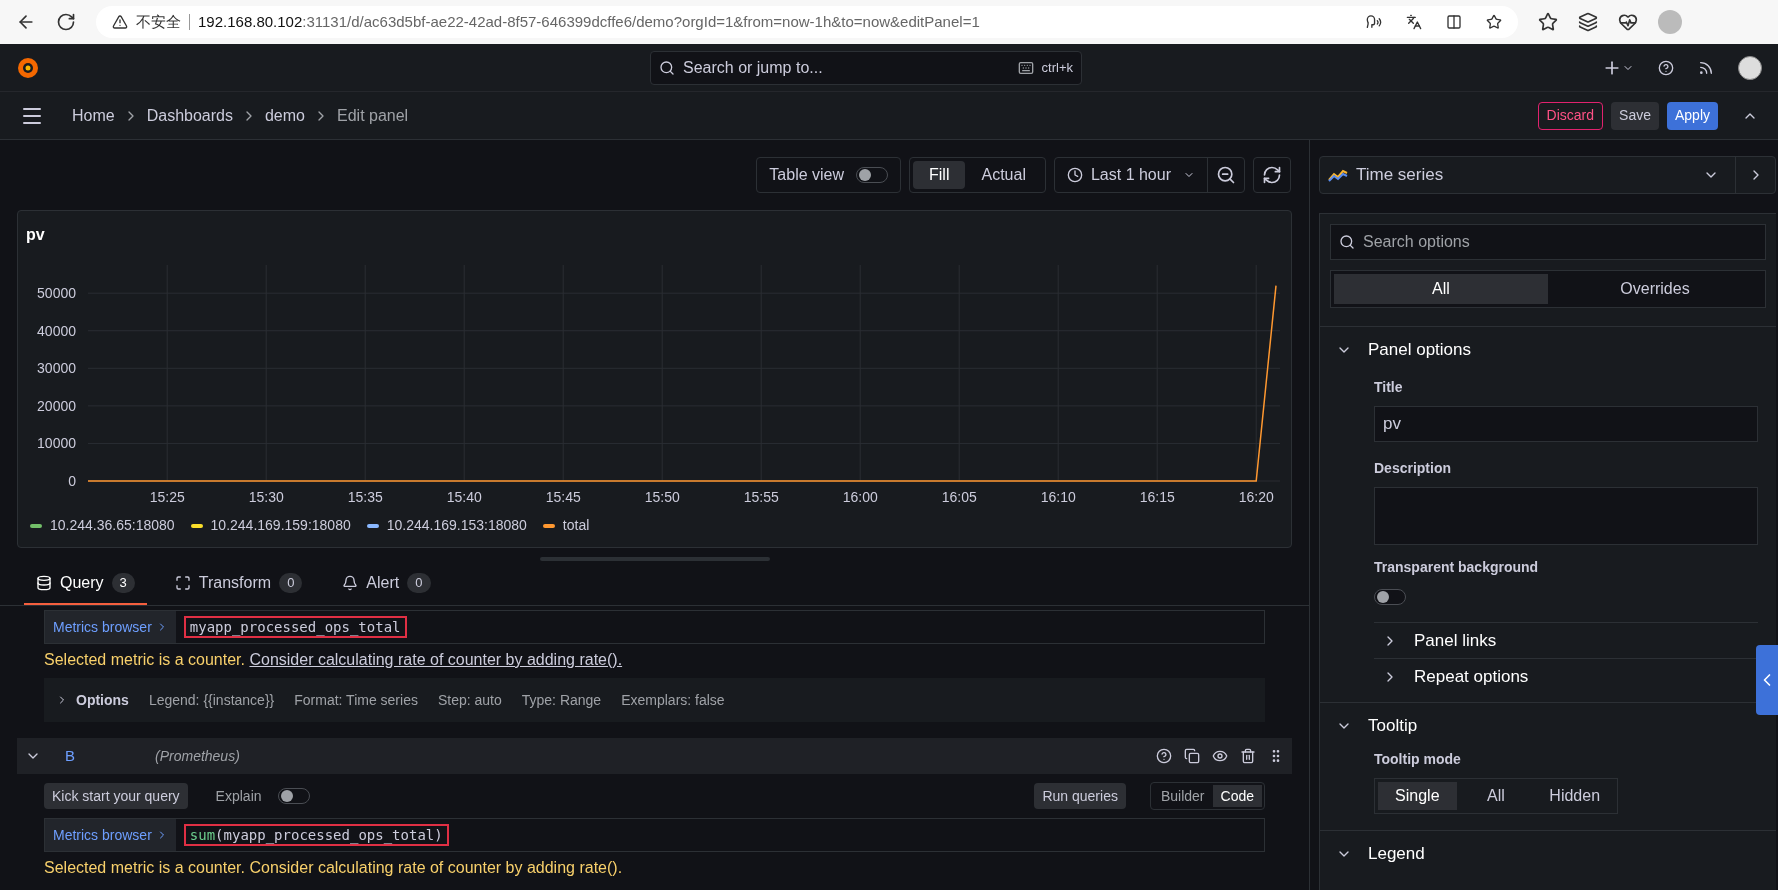 The image size is (1778, 890). Describe the element at coordinates (589, 21) in the screenshot. I see `url-text: 192.168.80.102:31131/d/ac63d5bf-ae22-42ad-8f57-646399dcffe6/demo?orgId=1&from=now-1h&to=now&editPanel=1` at that location.